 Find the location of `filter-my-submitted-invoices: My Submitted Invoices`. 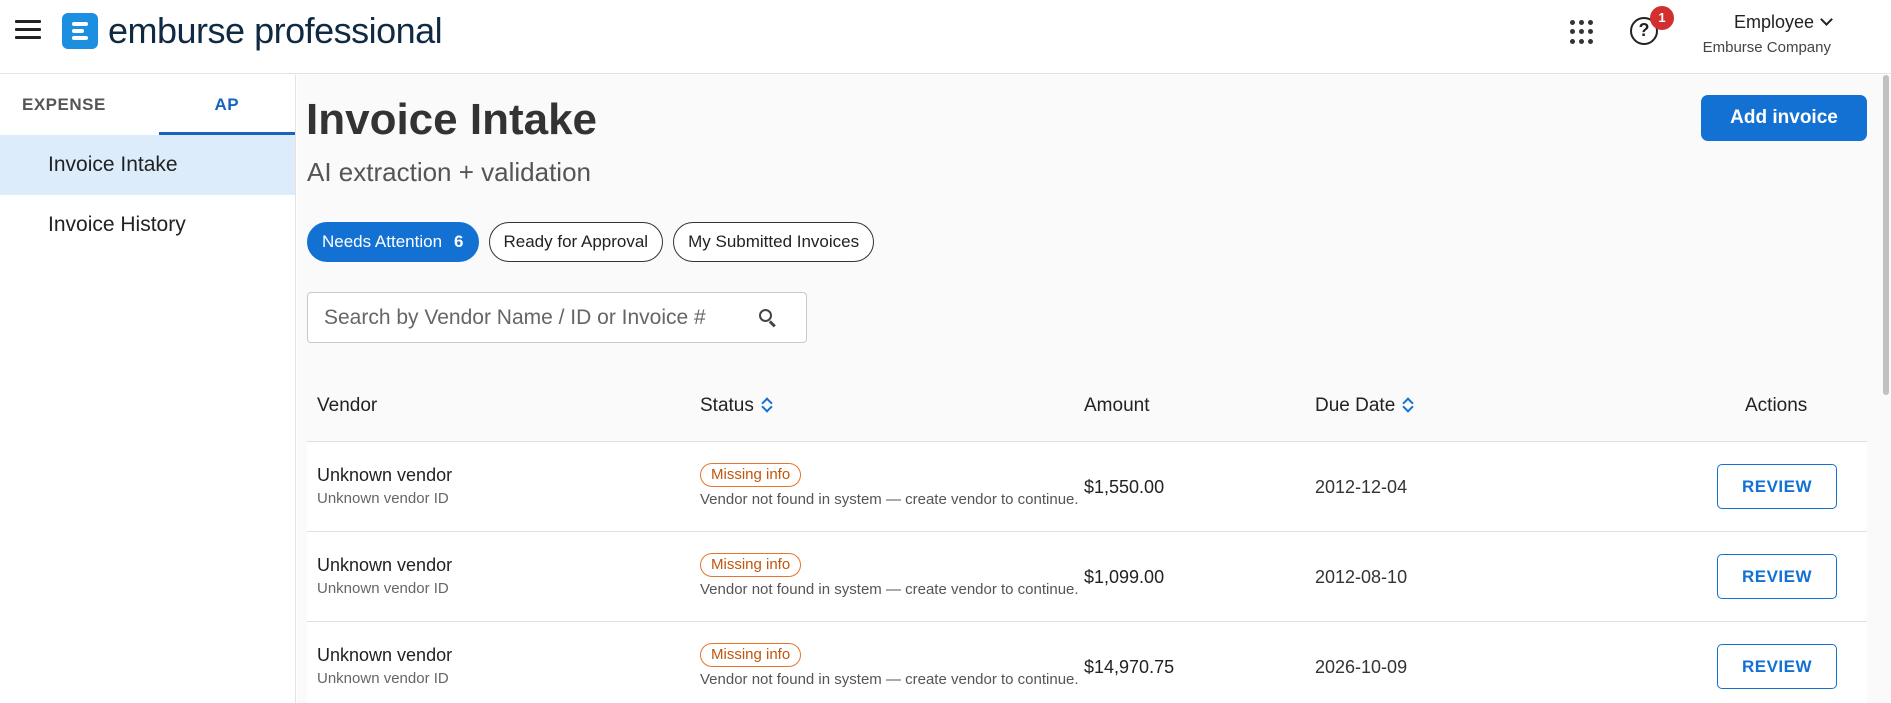

filter-my-submitted-invoices: My Submitted Invoices is located at coordinates (774, 242).